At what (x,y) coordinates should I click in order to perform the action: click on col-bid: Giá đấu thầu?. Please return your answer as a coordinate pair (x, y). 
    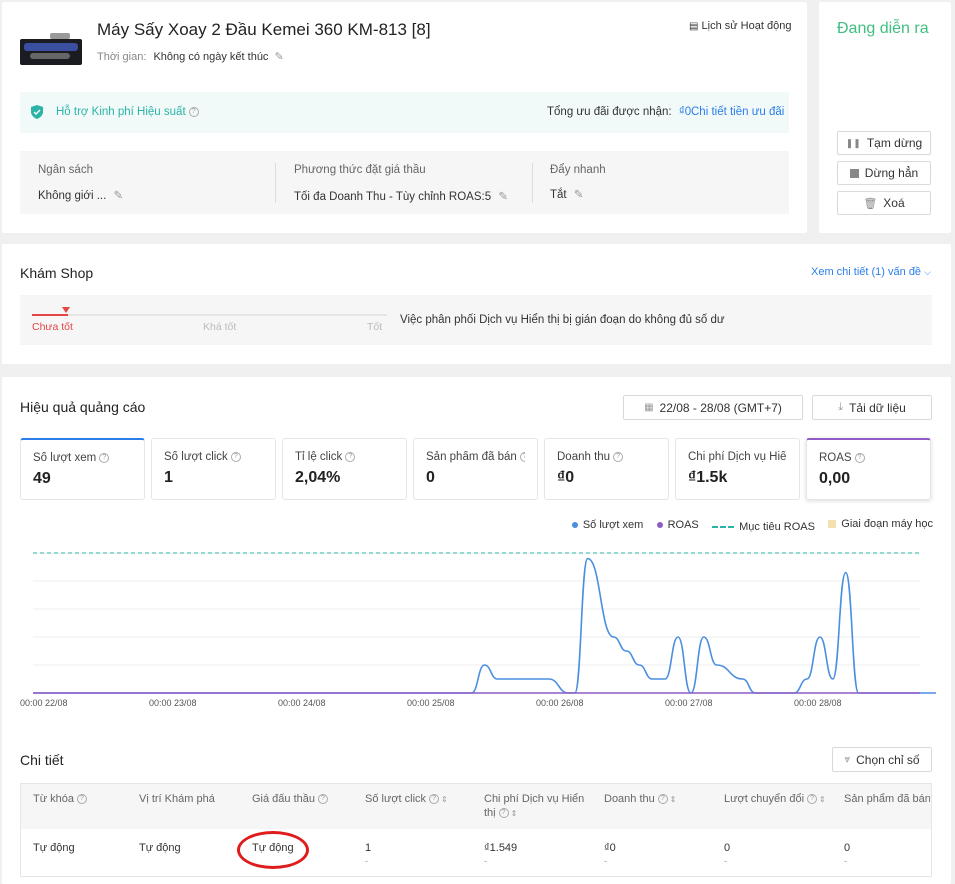
    Looking at the image, I should click on (290, 799).